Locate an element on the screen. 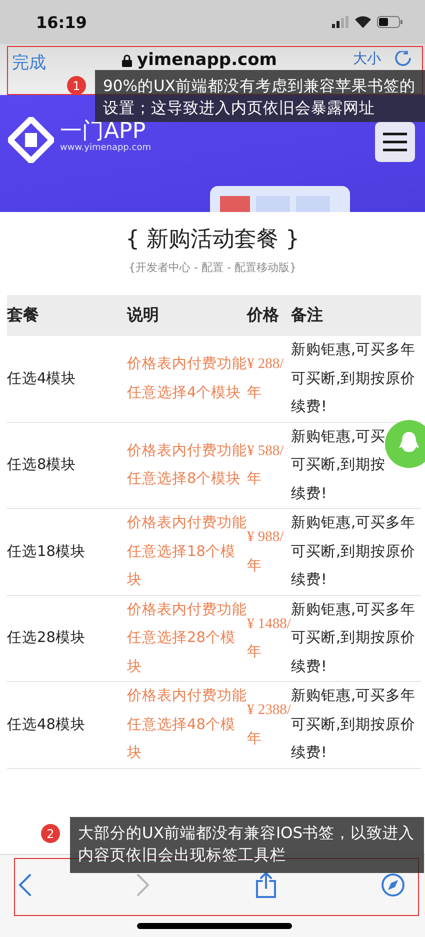  battery-icon is located at coordinates (390, 22).